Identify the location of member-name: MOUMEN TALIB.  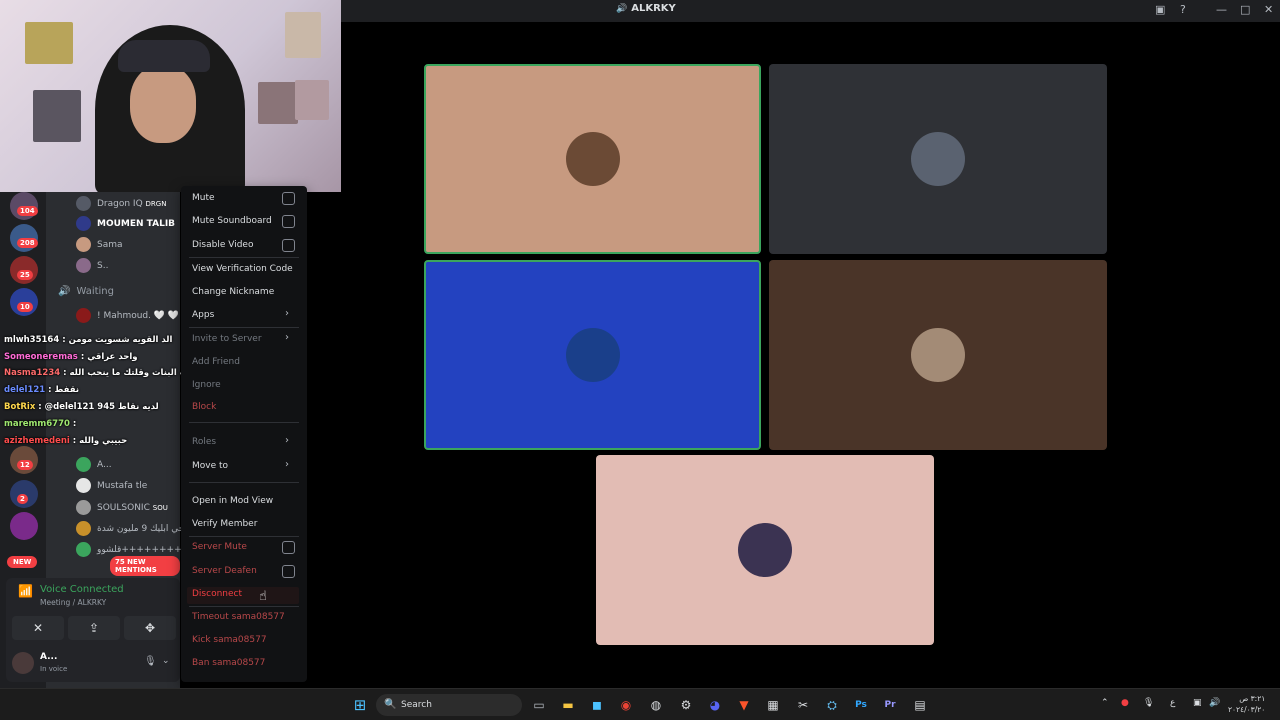
(136, 224).